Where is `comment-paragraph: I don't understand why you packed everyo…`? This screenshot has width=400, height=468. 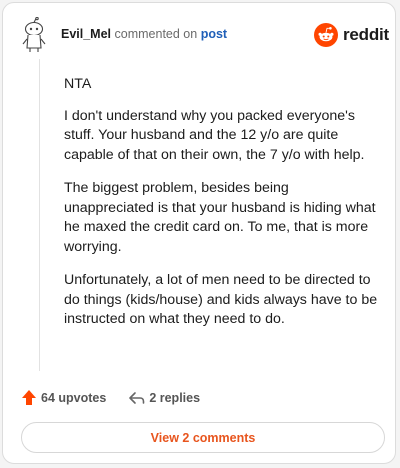 comment-paragraph: I don't understand why you packed everyo… is located at coordinates (214, 135).